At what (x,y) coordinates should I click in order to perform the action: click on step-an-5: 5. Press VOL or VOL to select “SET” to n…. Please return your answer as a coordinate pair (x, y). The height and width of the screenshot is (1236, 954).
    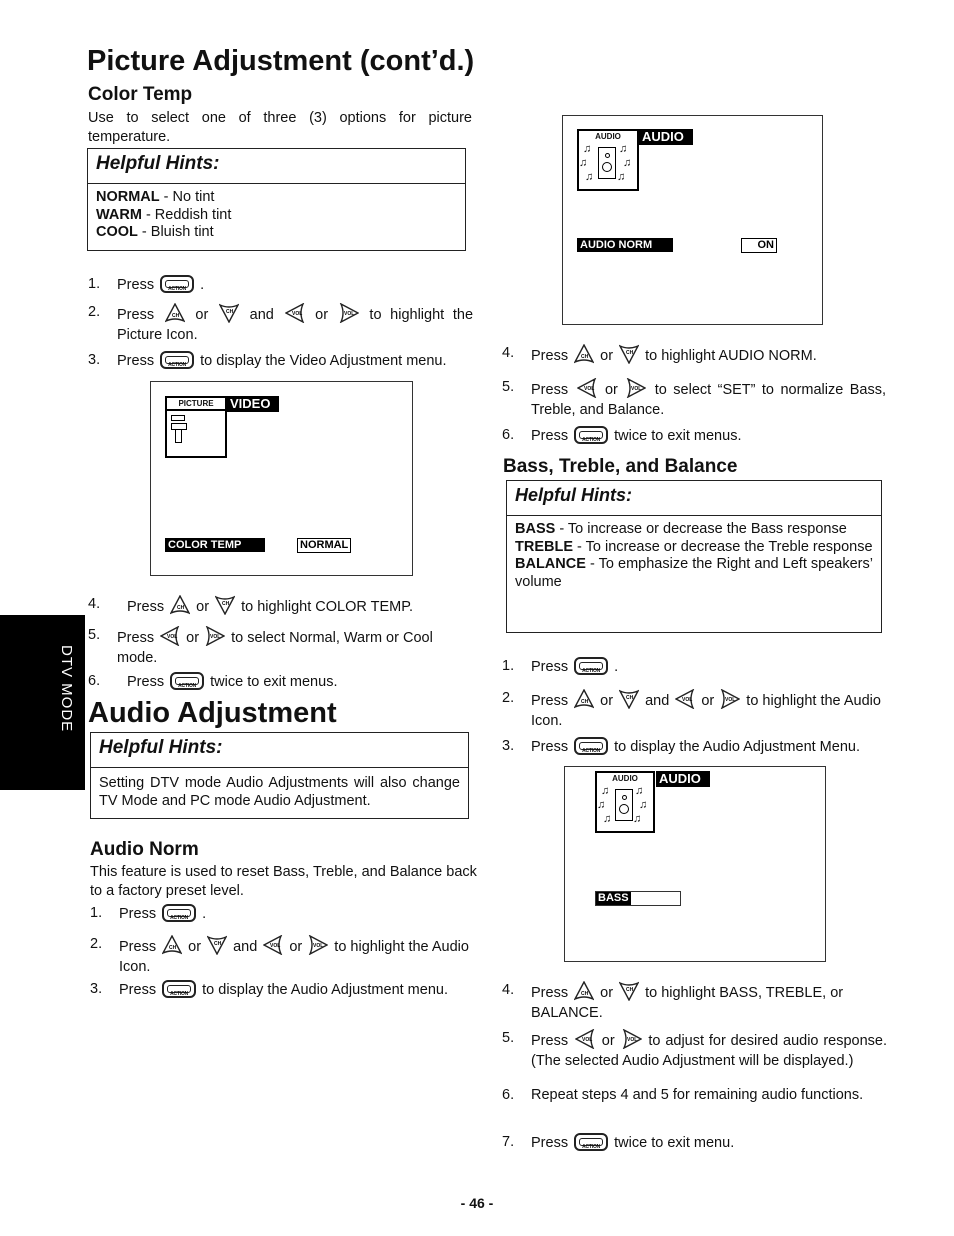
    Looking at the image, I should click on (694, 398).